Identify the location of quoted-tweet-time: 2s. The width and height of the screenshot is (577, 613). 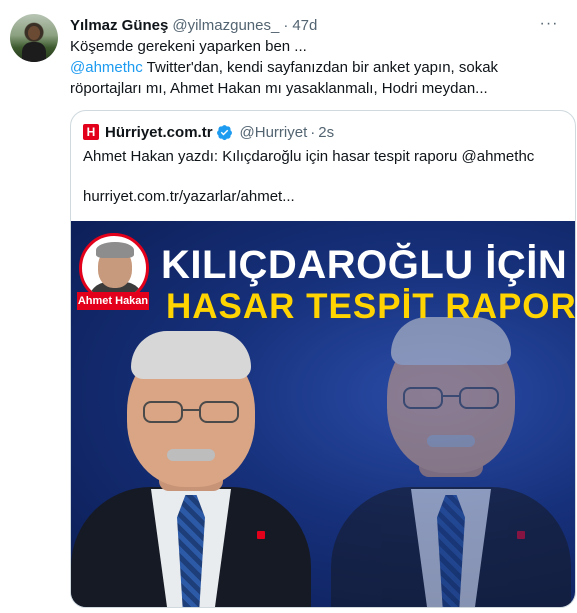
(326, 132).